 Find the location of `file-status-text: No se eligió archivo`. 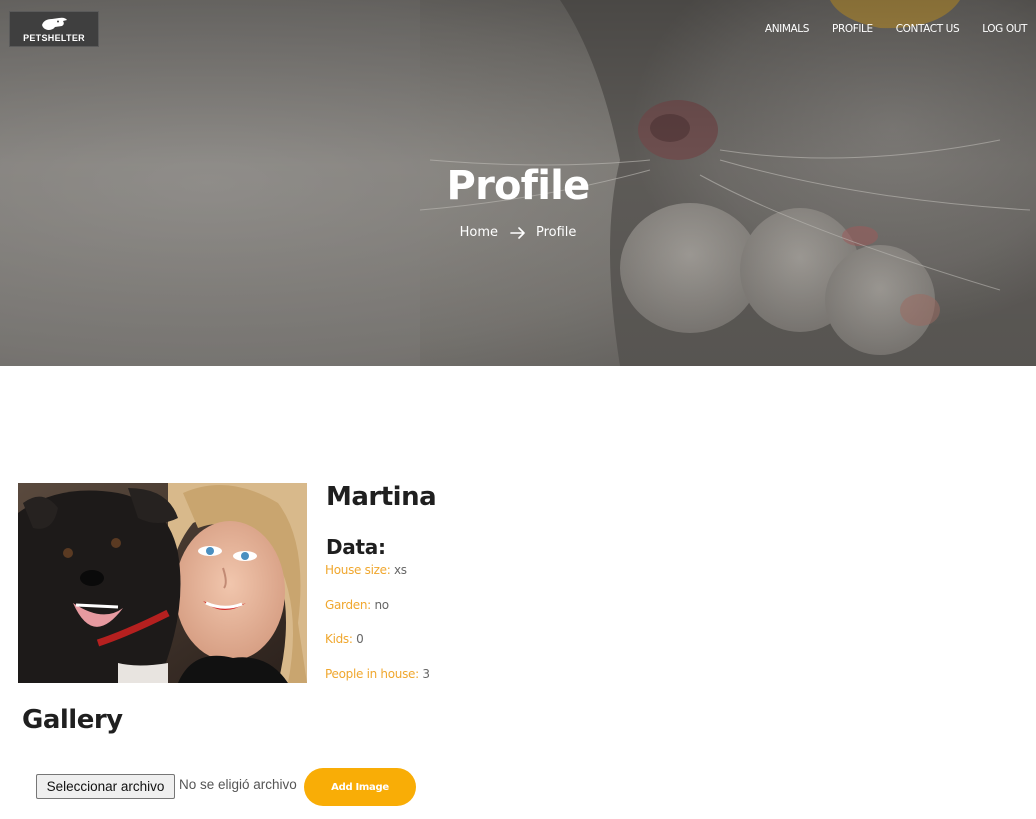

file-status-text: No se eligió archivo is located at coordinates (238, 784).